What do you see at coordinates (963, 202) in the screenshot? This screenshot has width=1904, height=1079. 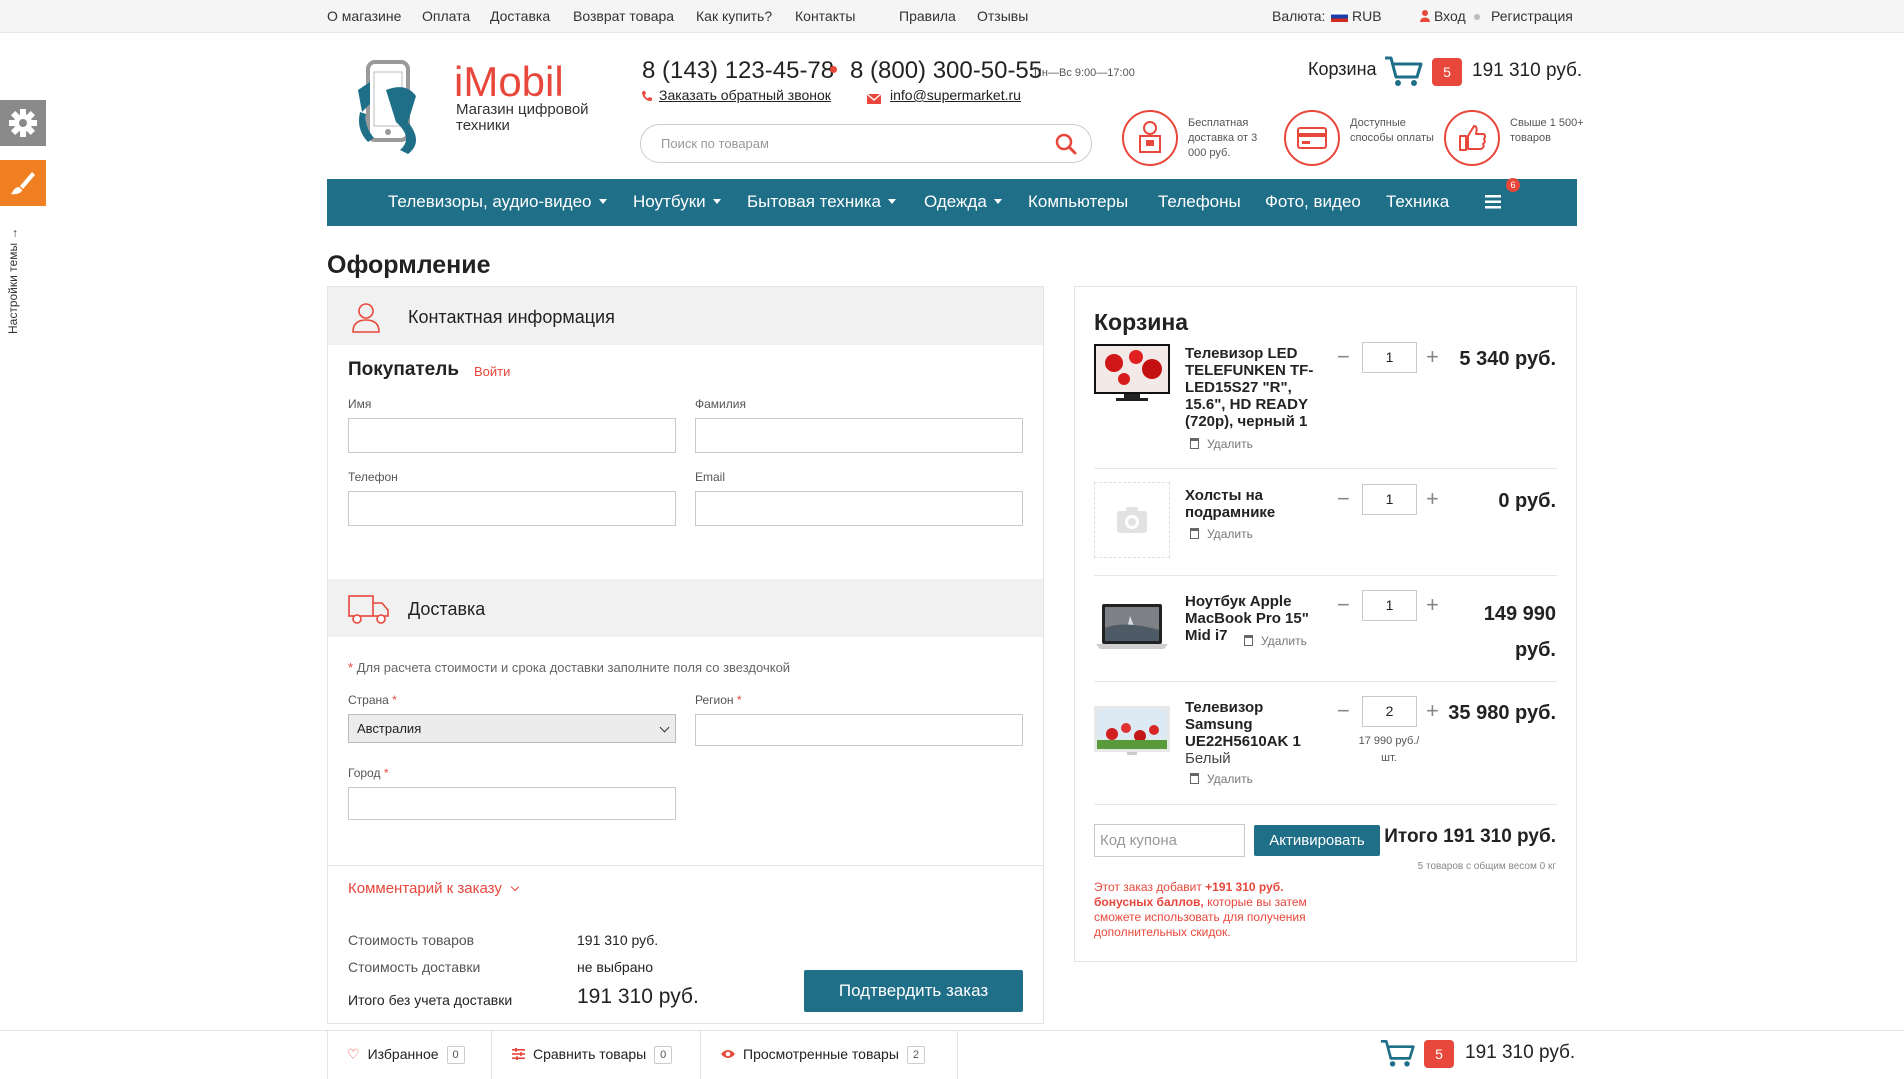 I see `nav-item-clothing: Одежда` at bounding box center [963, 202].